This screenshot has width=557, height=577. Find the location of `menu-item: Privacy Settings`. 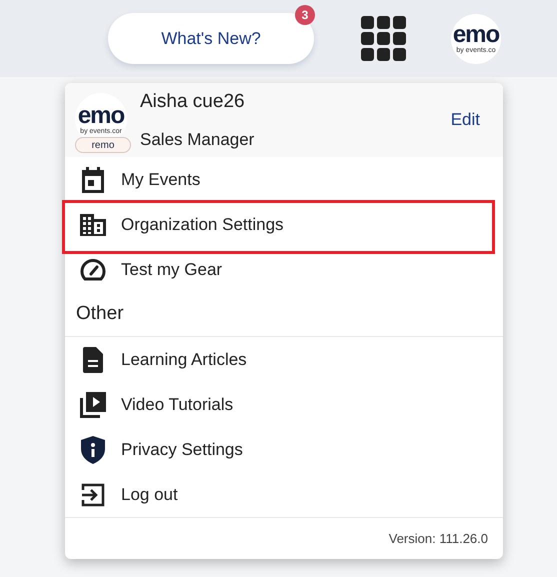

menu-item: Privacy Settings is located at coordinates (284, 449).